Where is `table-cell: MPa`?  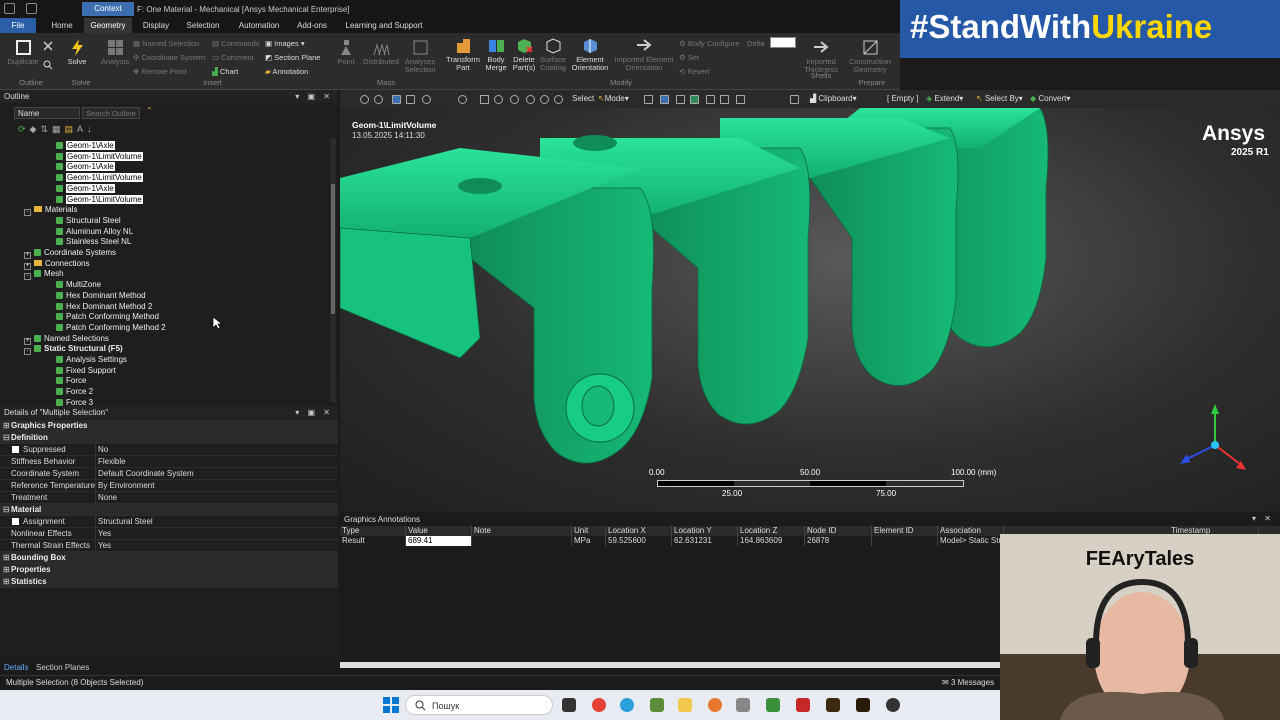
table-cell: MPa is located at coordinates (589, 541).